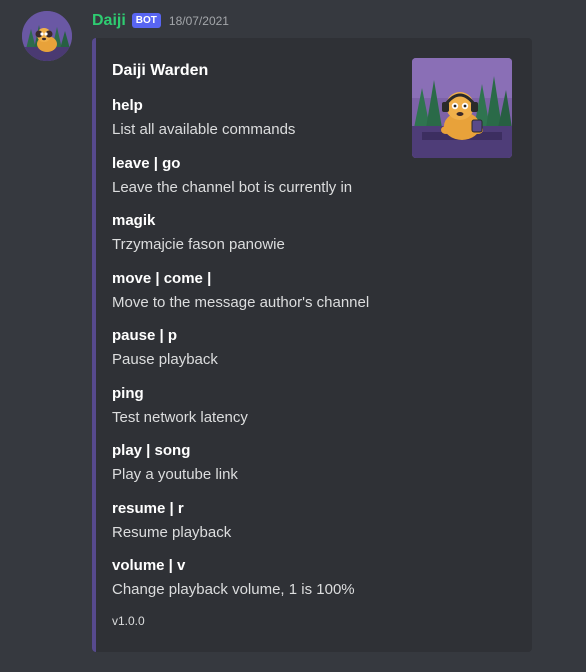 The height and width of the screenshot is (672, 586). I want to click on dog-headphones-icon, so click(462, 108).